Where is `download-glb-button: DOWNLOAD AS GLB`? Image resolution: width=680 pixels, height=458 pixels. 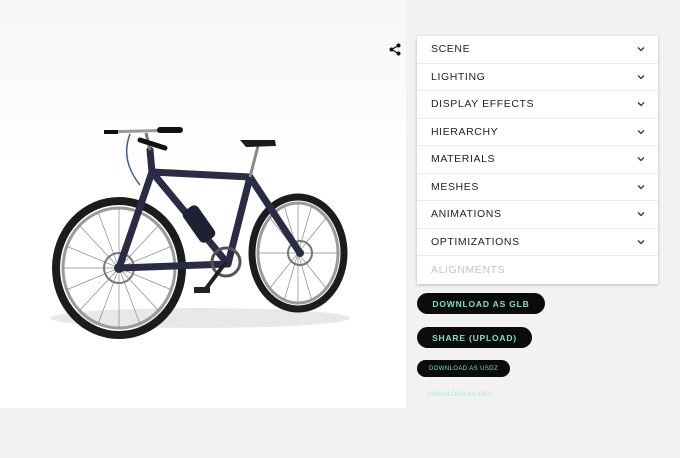 download-glb-button: DOWNLOAD AS GLB is located at coordinates (481, 303).